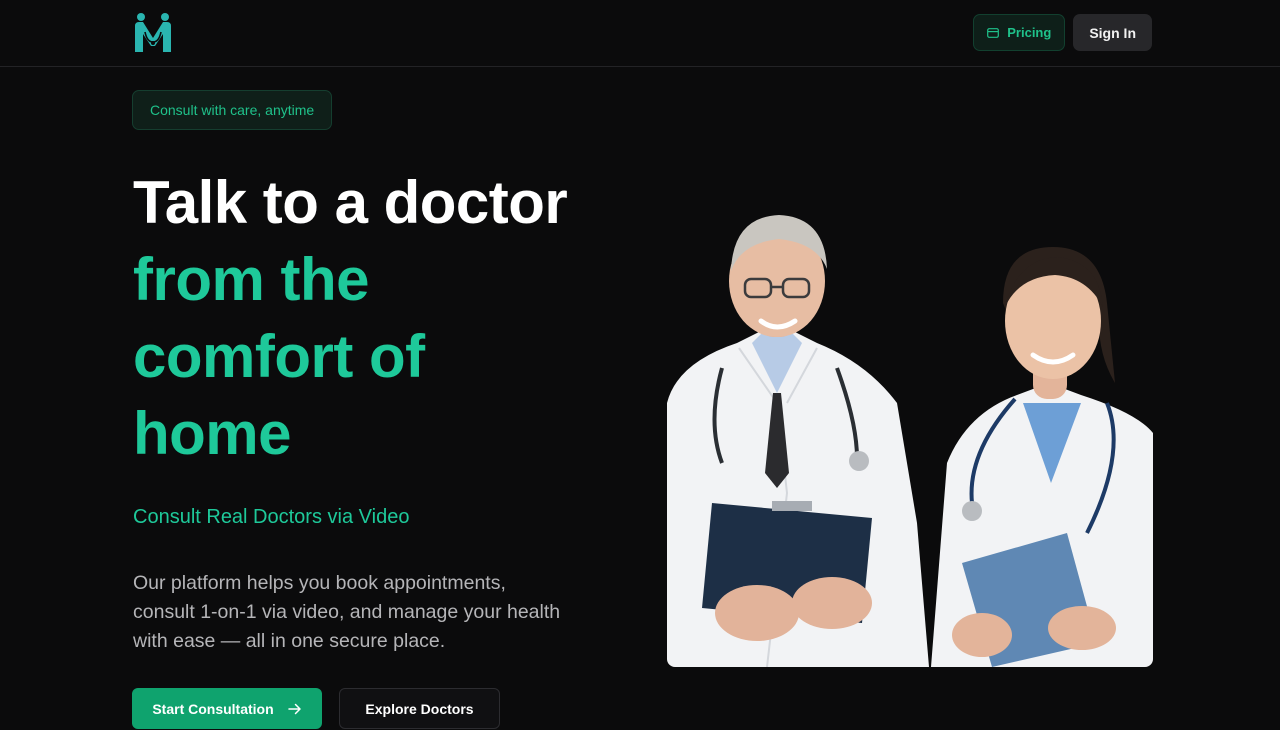  Describe the element at coordinates (1029, 32) in the screenshot. I see `pricing-label: Pricing` at that location.